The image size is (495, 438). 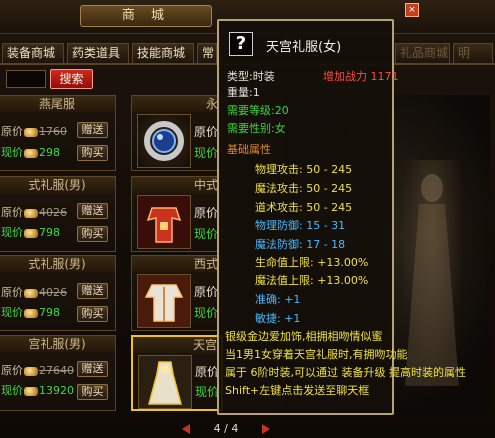 I want to click on stat-hp-limit: 生命值上限: +13.00%, so click(x=312, y=262).